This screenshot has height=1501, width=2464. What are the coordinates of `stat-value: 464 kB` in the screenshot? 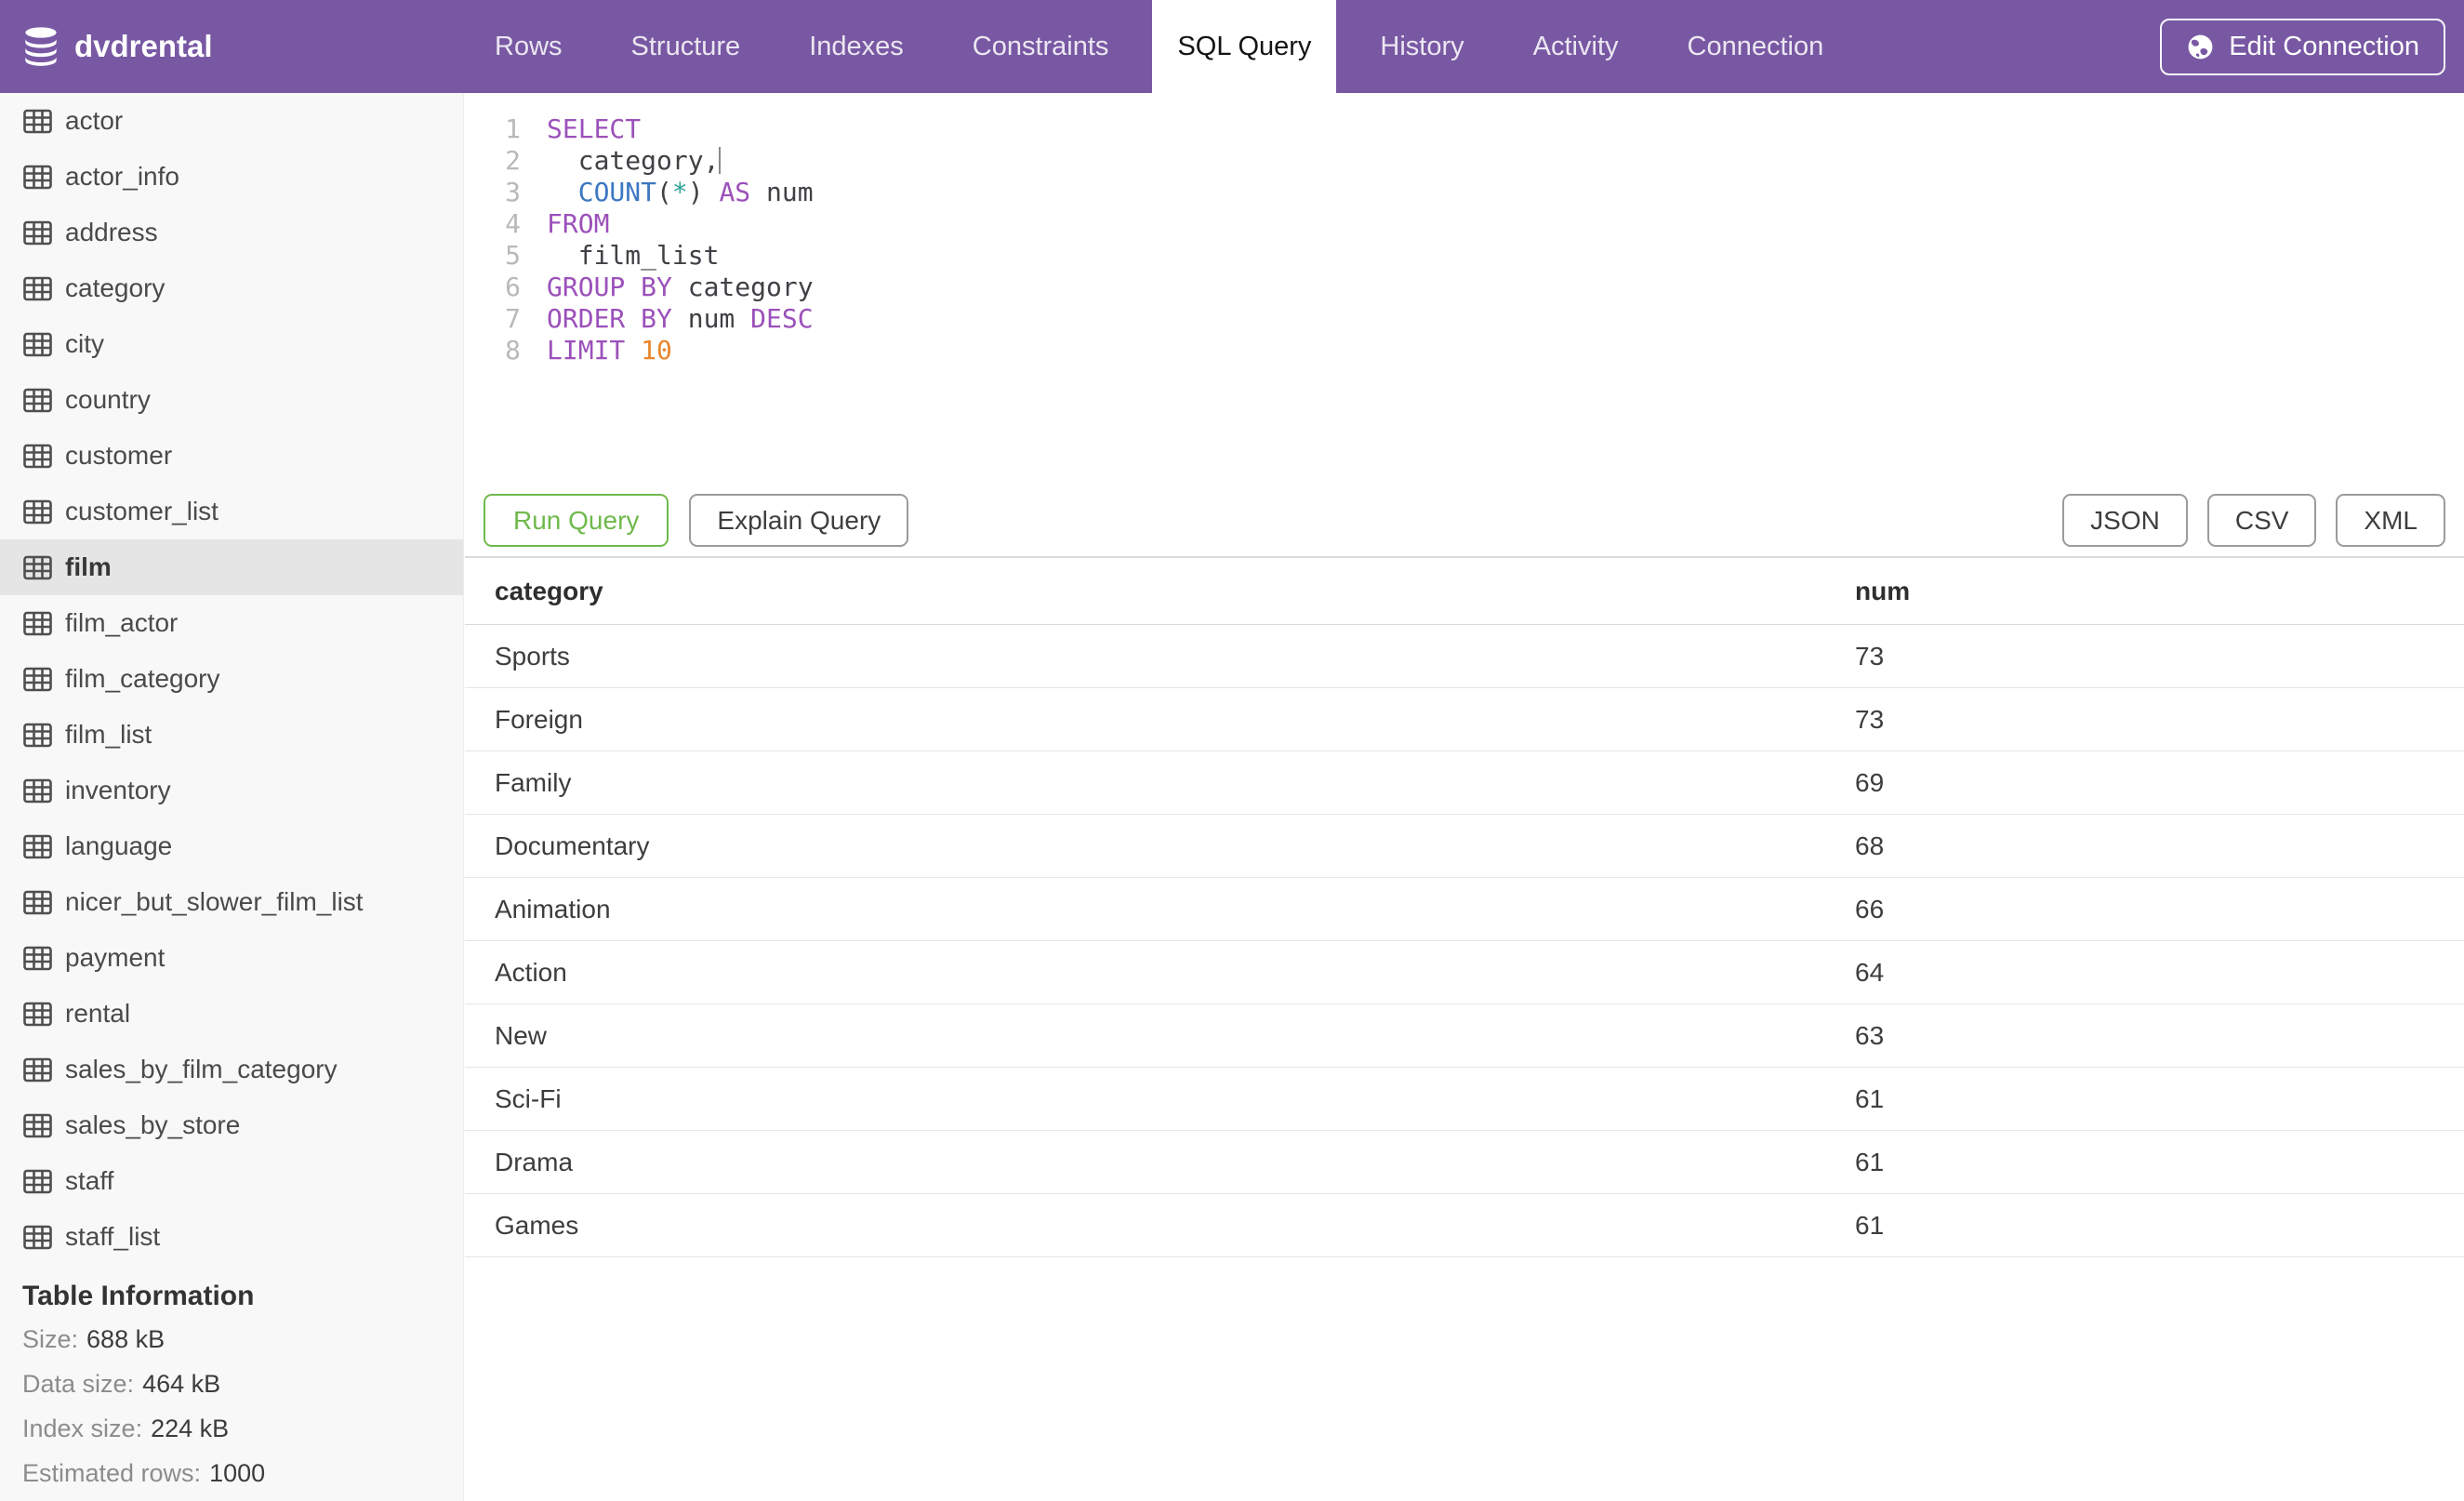 It's located at (181, 1383).